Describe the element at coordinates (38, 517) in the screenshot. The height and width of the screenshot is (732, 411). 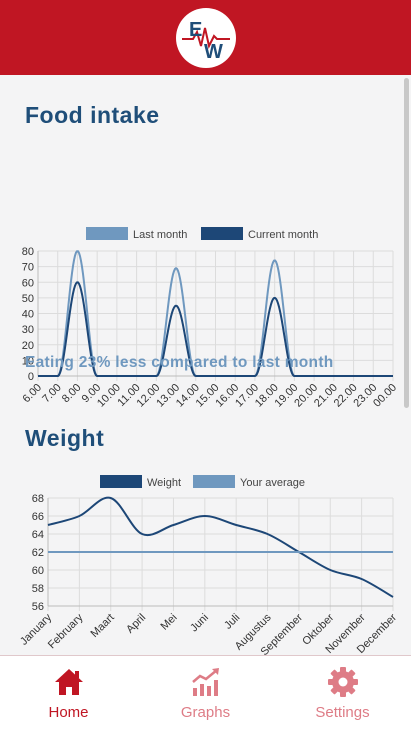
I see `y-tick-label: 66` at that location.